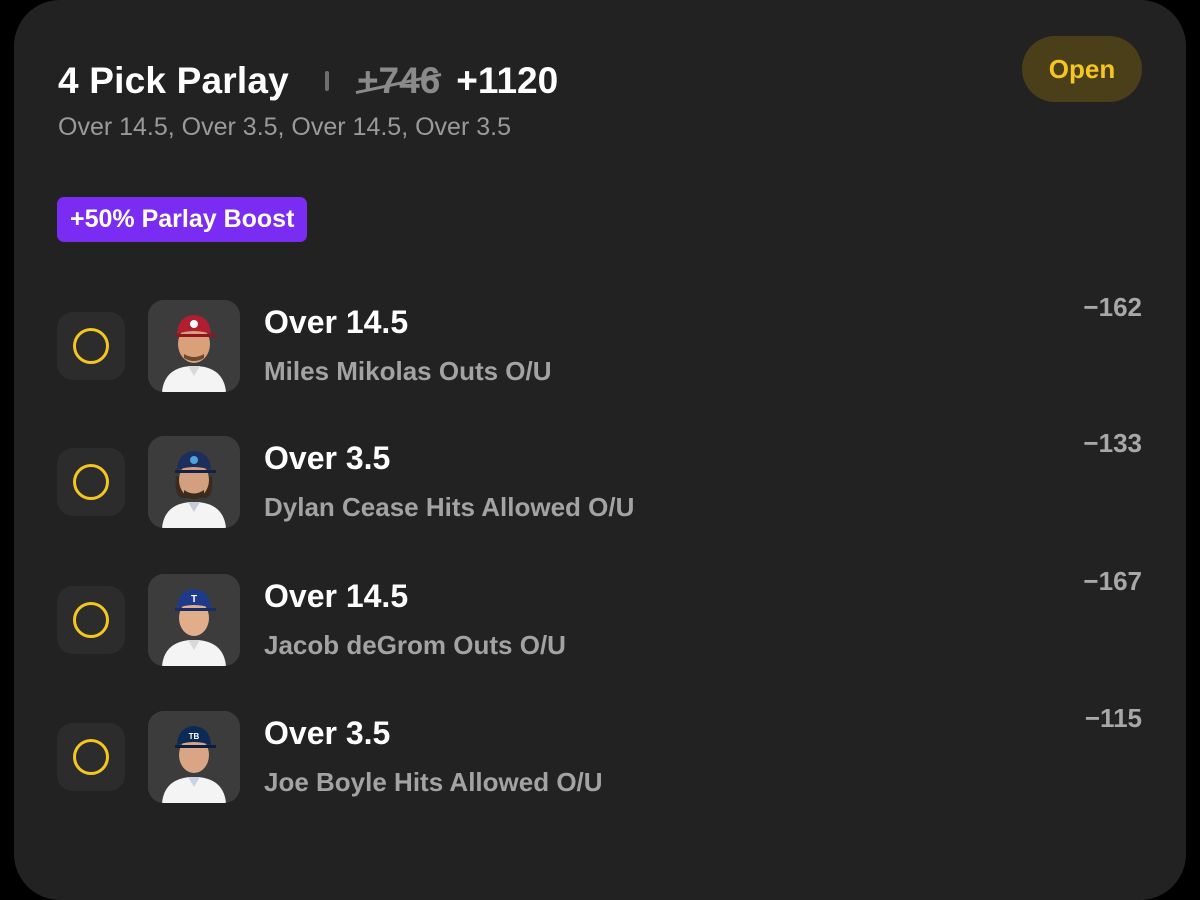  What do you see at coordinates (507, 80) in the screenshot?
I see `boosted-odds: +1120` at bounding box center [507, 80].